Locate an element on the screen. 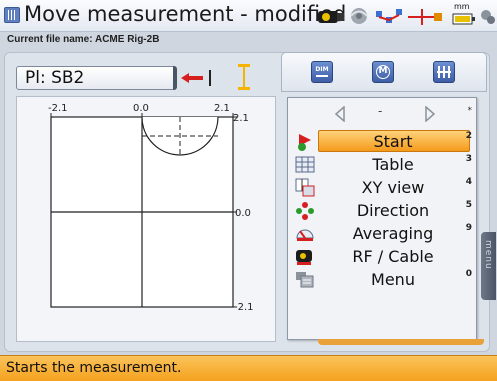 Image resolution: width=497 pixels, height=381 pixels. menu-item-table: Table 3 is located at coordinates (383, 164).